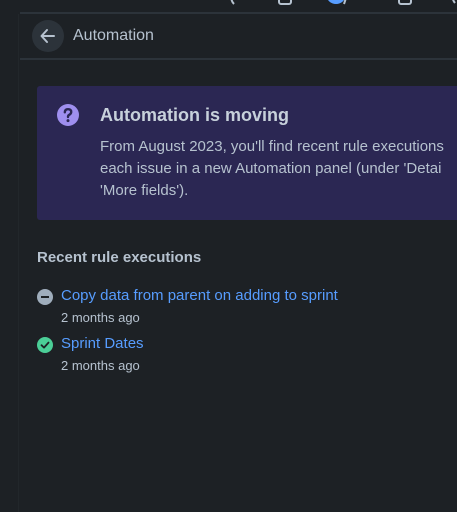 This screenshot has height=512, width=457. What do you see at coordinates (18, 263) in the screenshot?
I see `panel-left-border` at bounding box center [18, 263].